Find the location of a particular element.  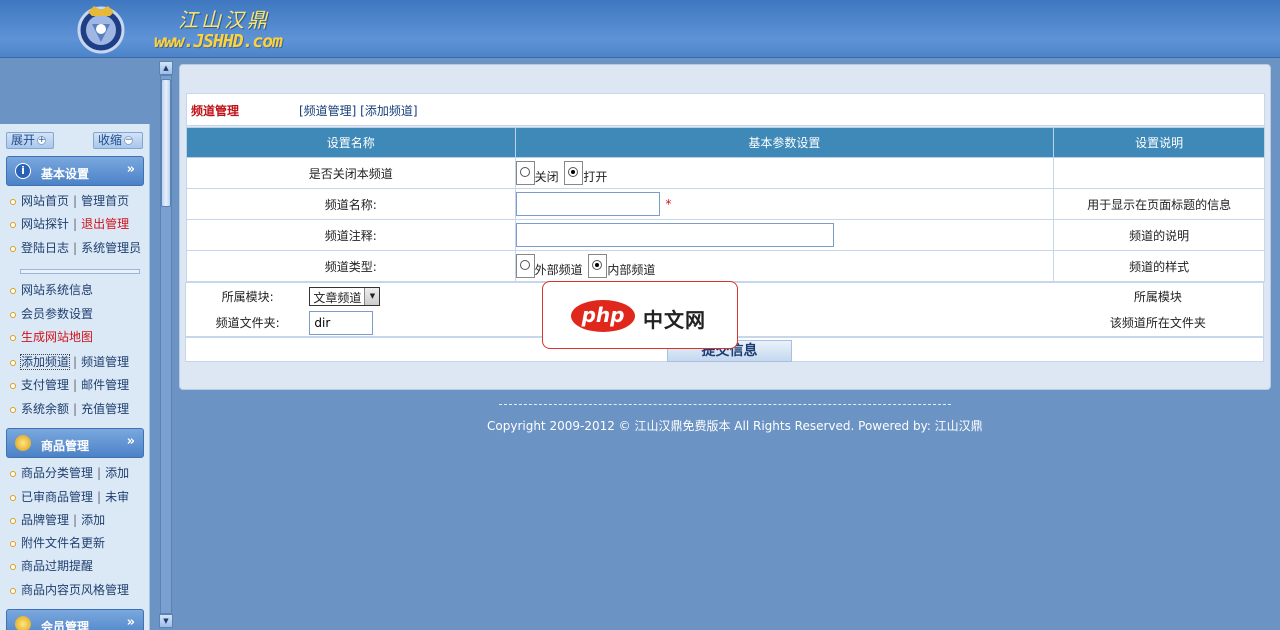

nav-row: 会员参数设置 is located at coordinates (79, 314).